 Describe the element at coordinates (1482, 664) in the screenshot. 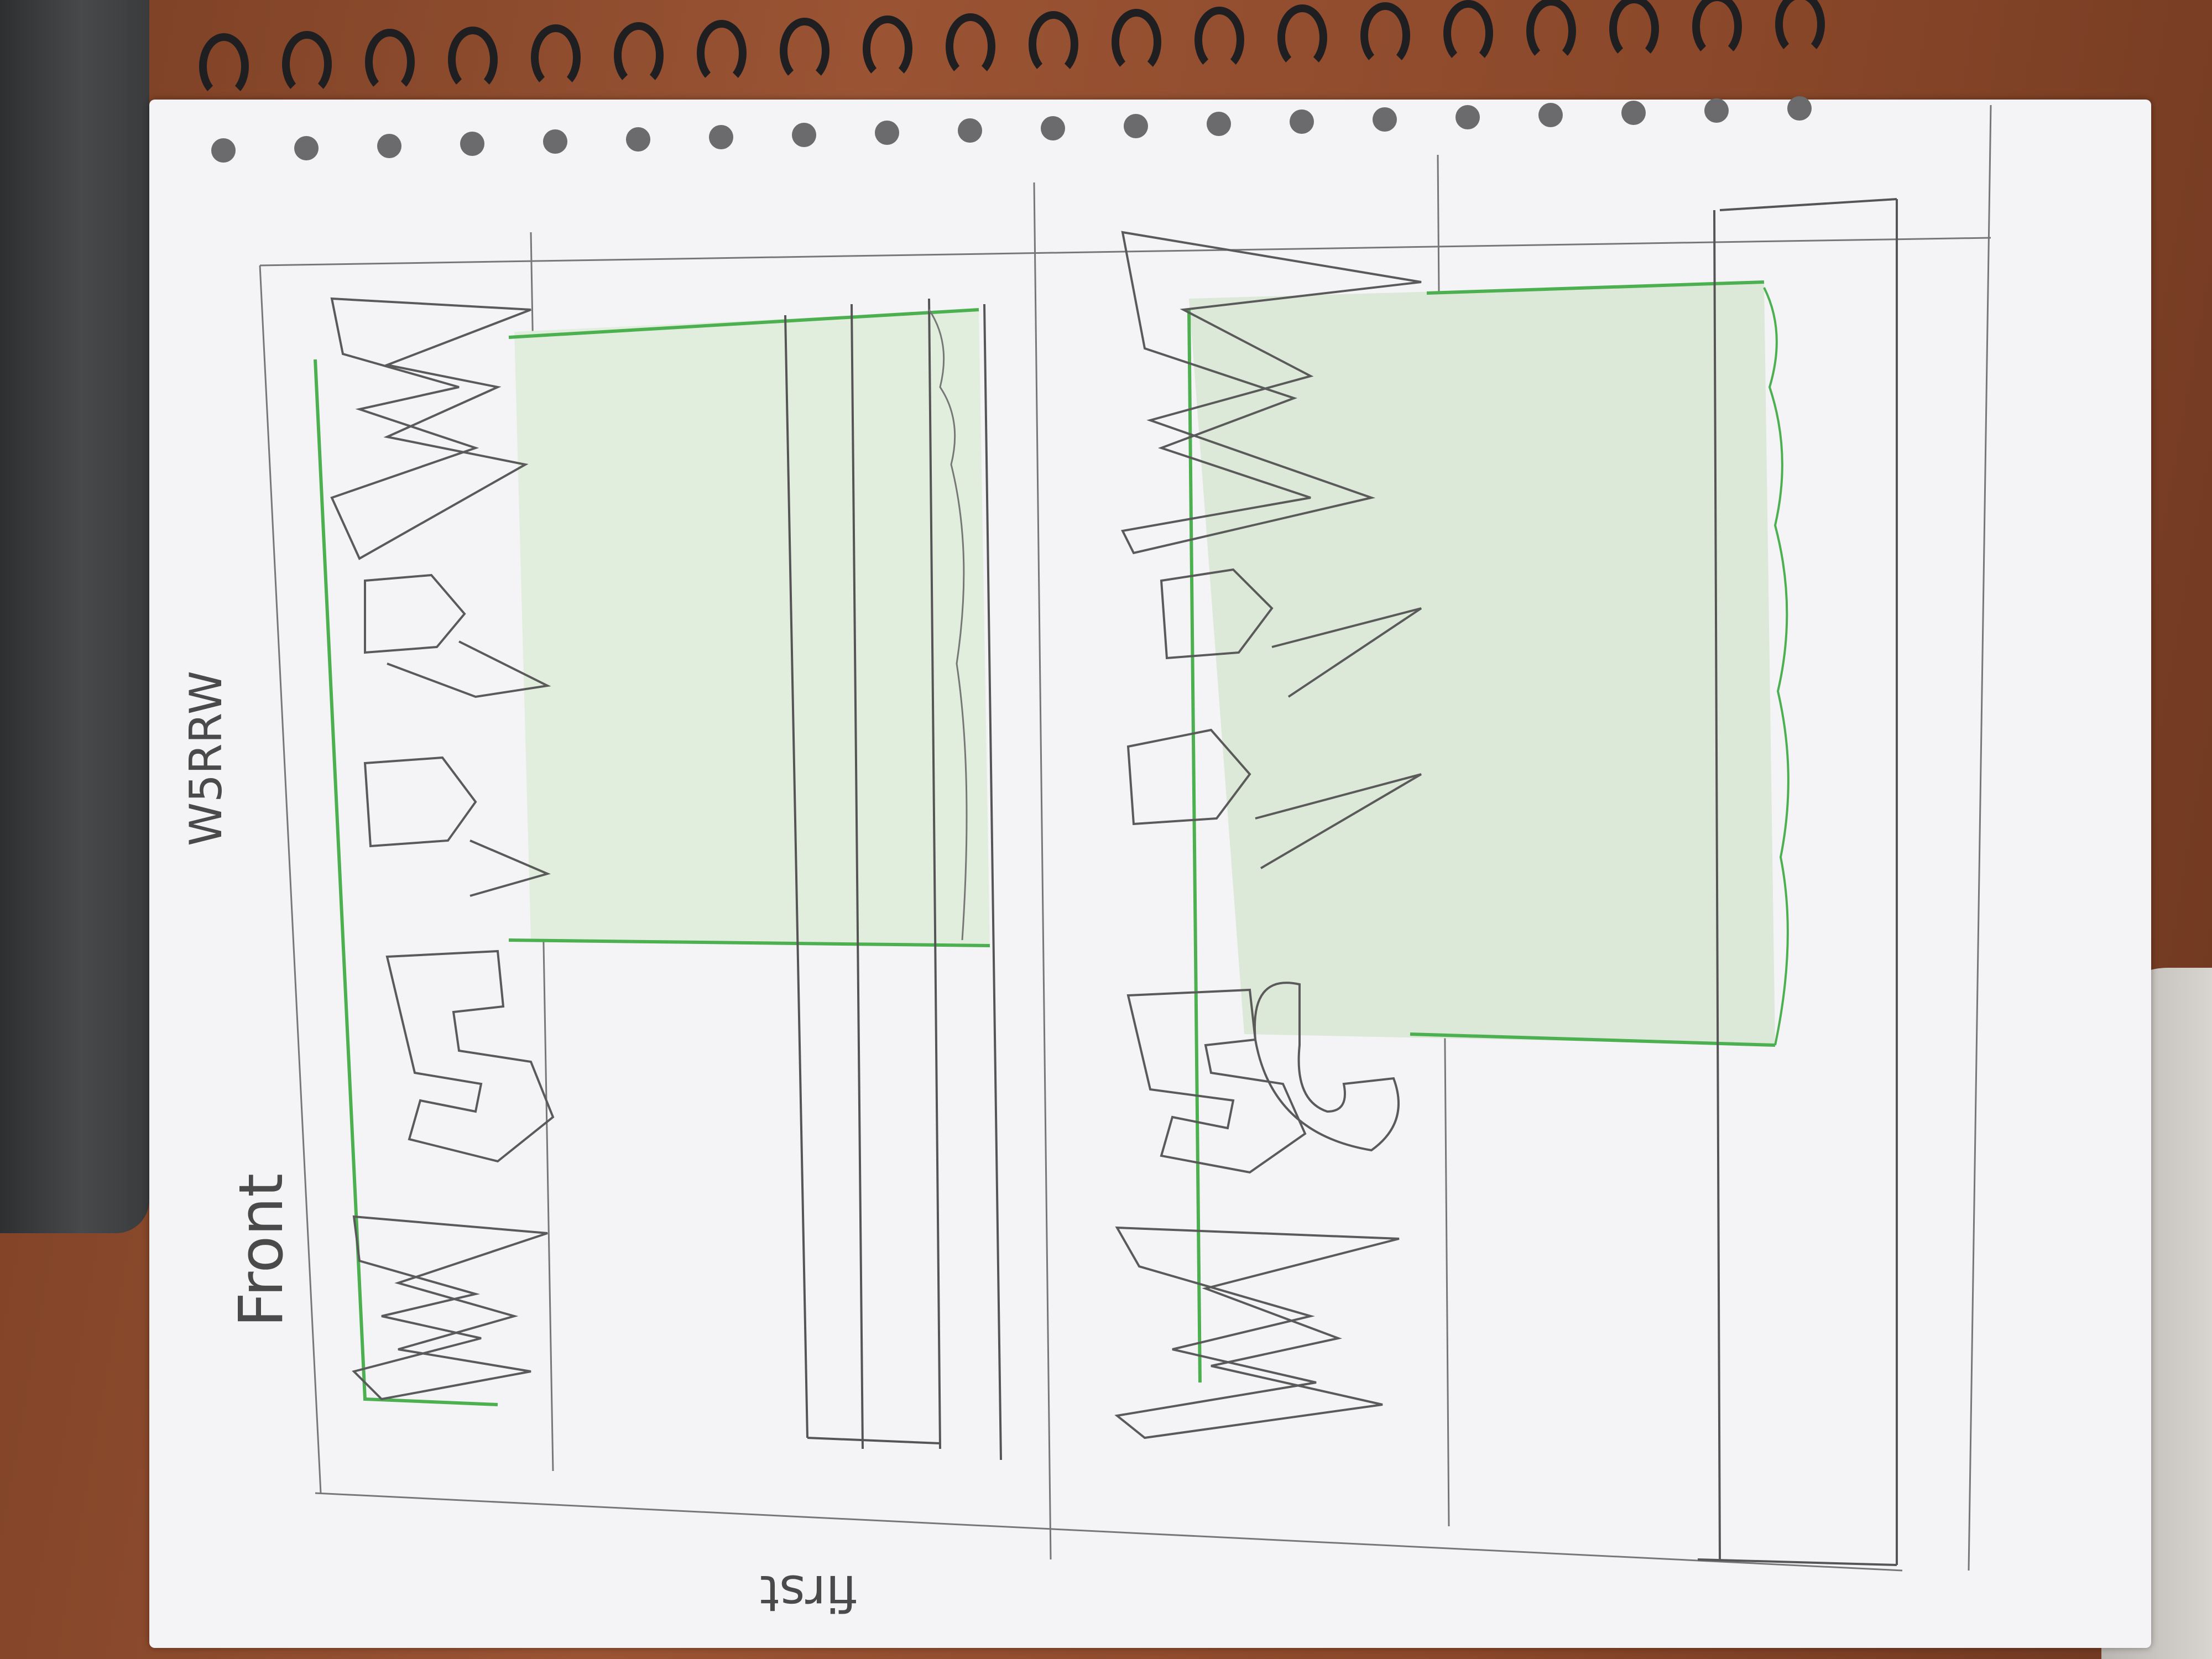

I see `green-panel-bottom` at that location.